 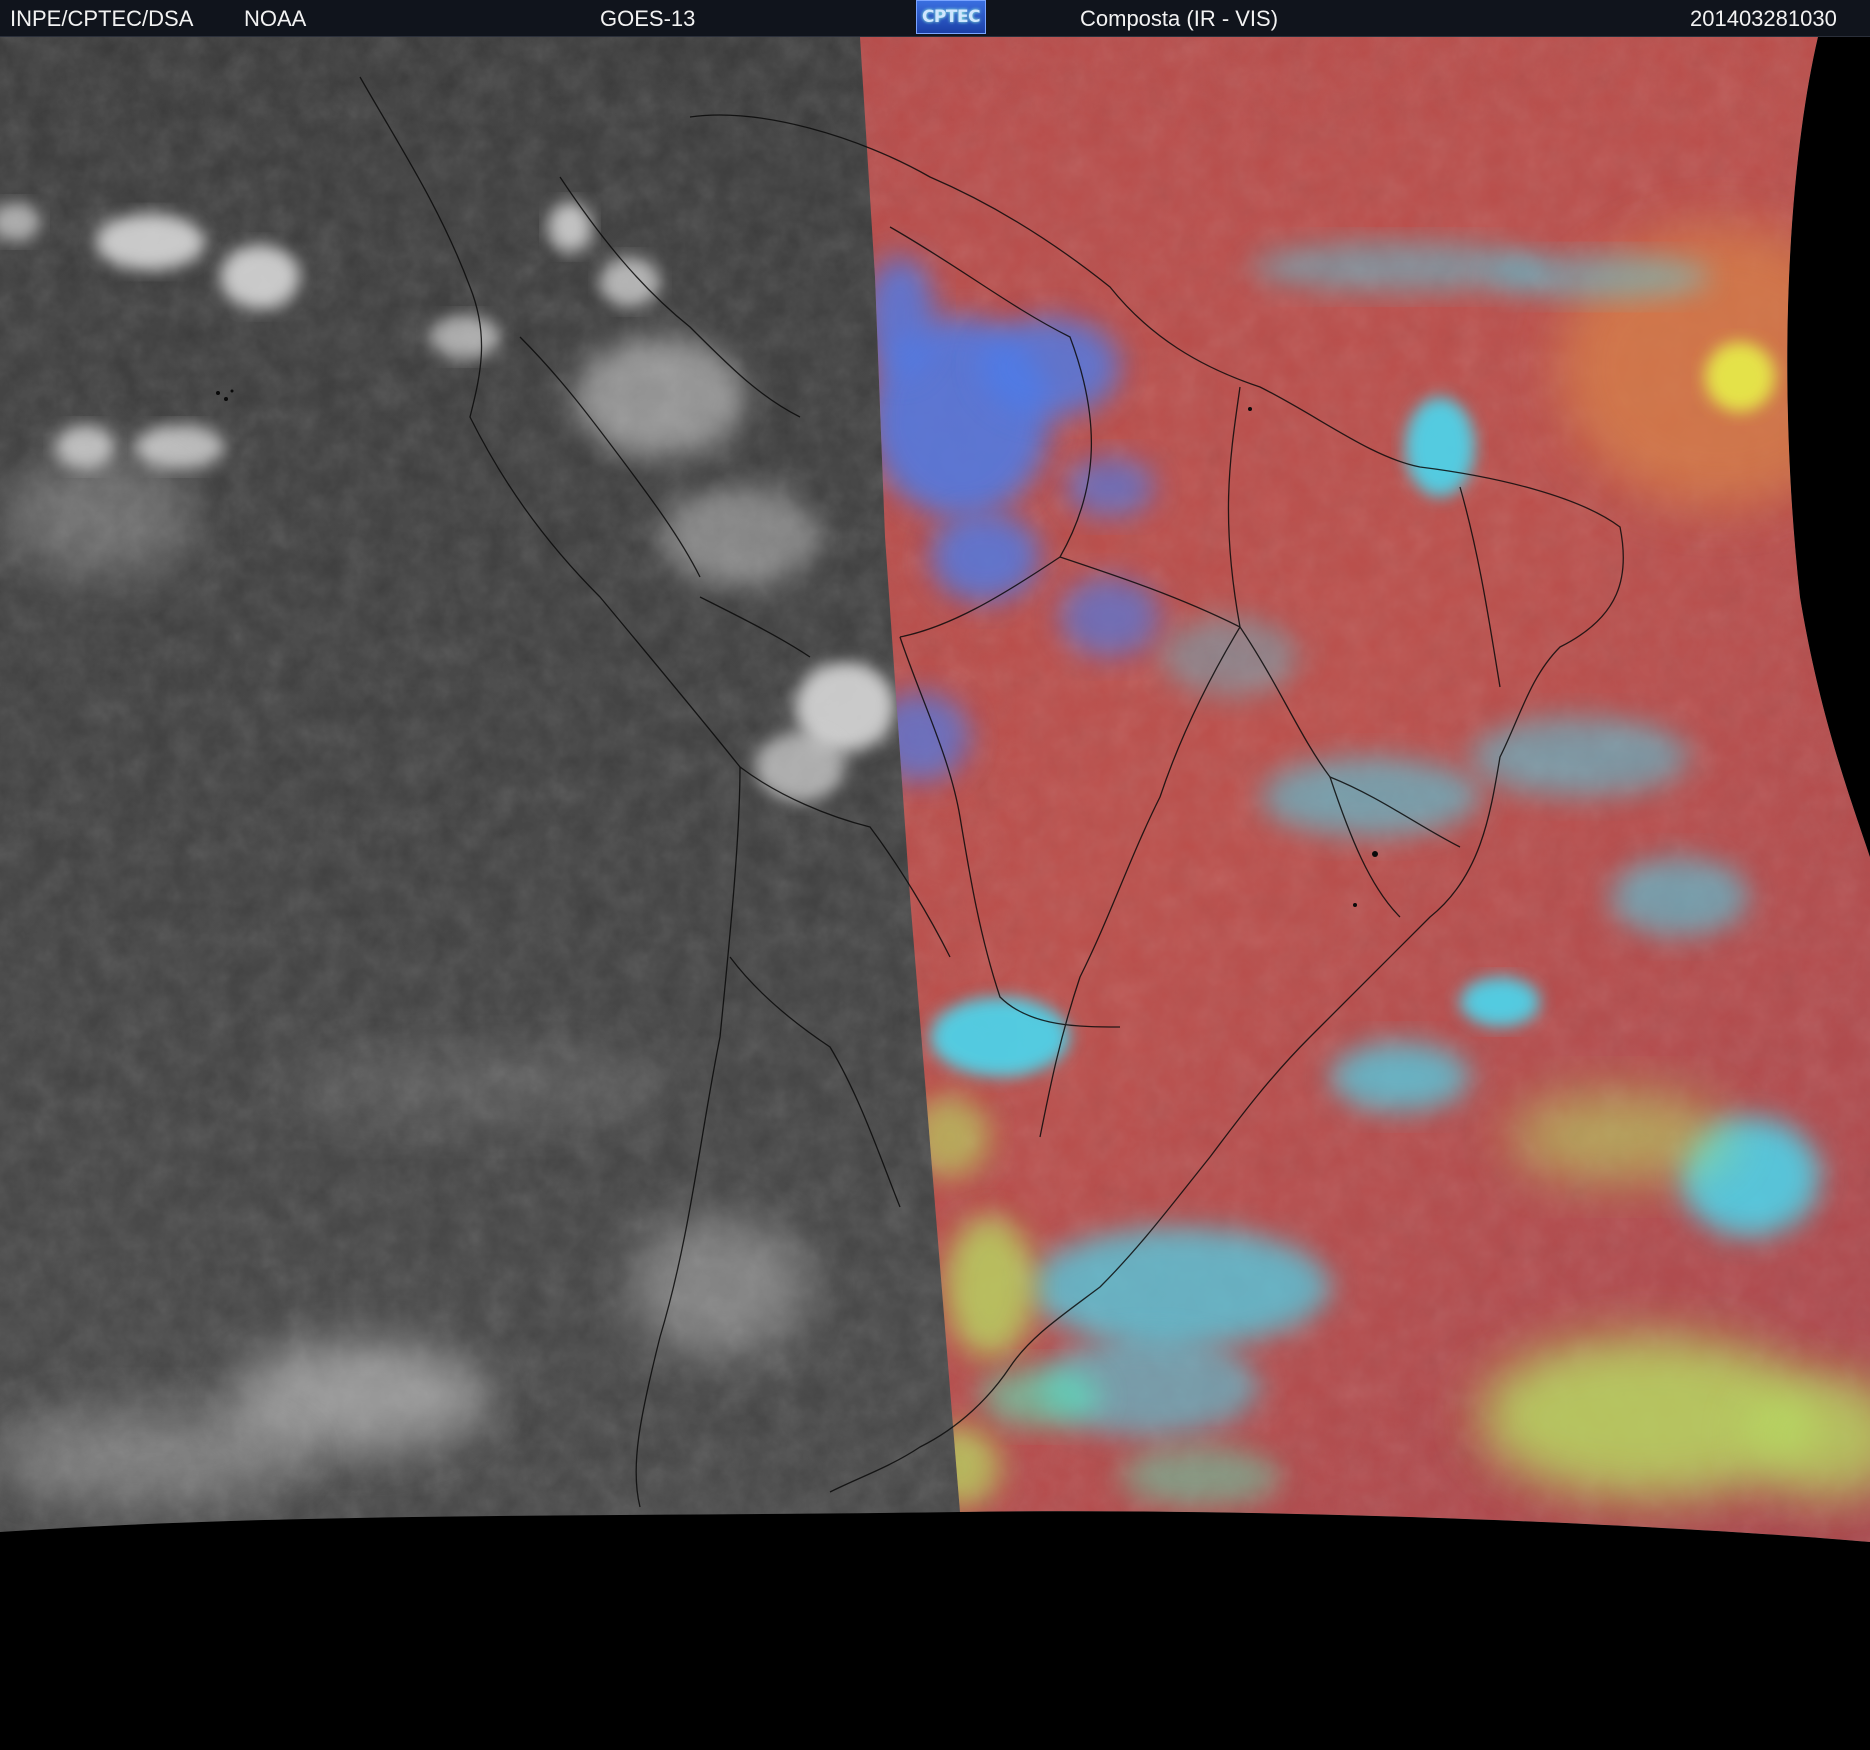 I want to click on cptec-logo-text: CPTEC, so click(x=951, y=17).